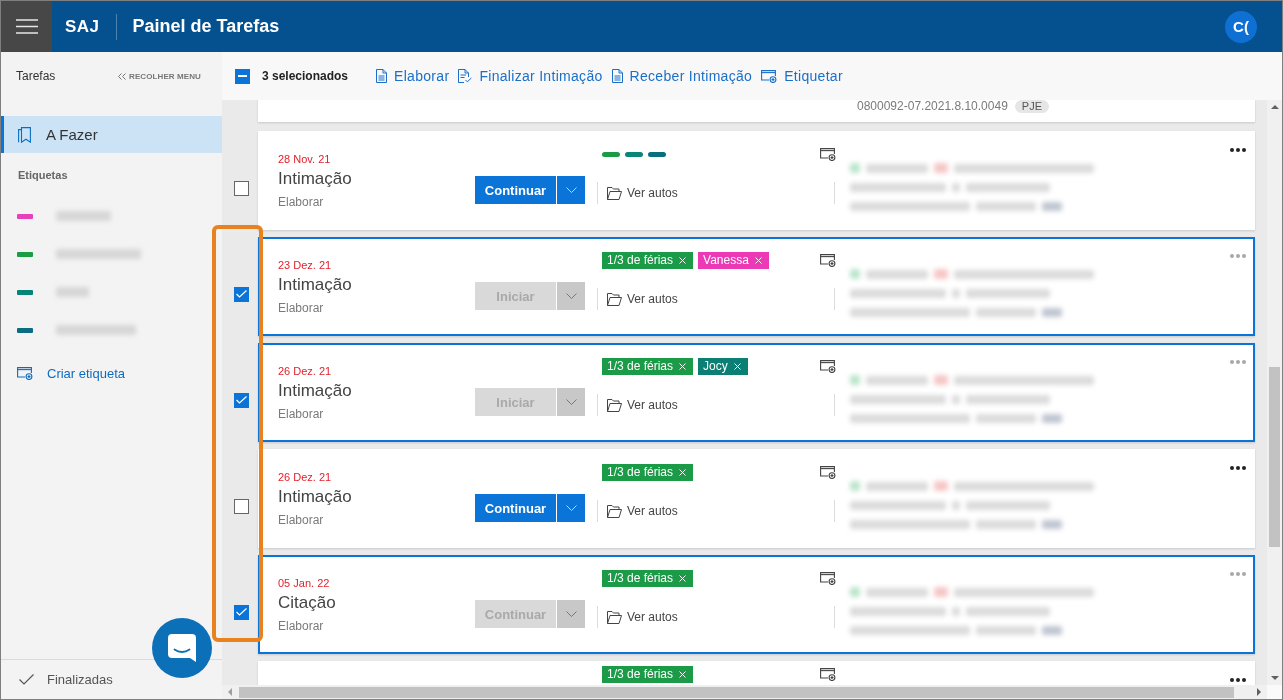 This screenshot has width=1283, height=700. Describe the element at coordinates (111, 373) in the screenshot. I see `create-label-button: Criar etiqueta` at that location.